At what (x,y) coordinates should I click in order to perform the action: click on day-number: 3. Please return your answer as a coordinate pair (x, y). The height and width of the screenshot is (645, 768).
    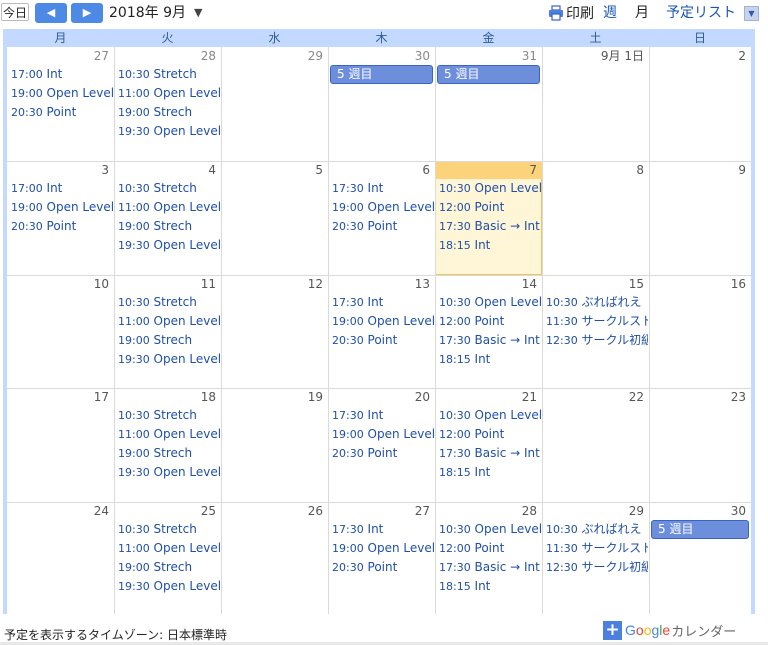
    Looking at the image, I should click on (58, 170).